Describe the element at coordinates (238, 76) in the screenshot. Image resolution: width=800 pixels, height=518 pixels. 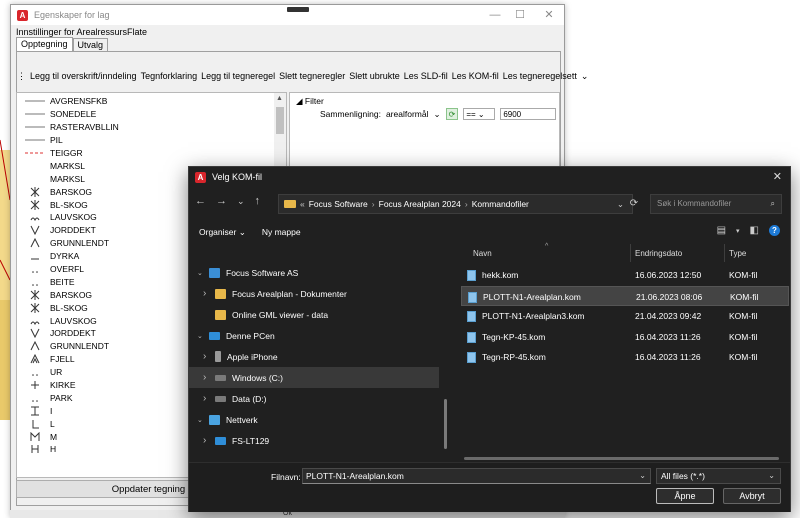
I see `add-rule-button: Legg til tegneregel` at that location.